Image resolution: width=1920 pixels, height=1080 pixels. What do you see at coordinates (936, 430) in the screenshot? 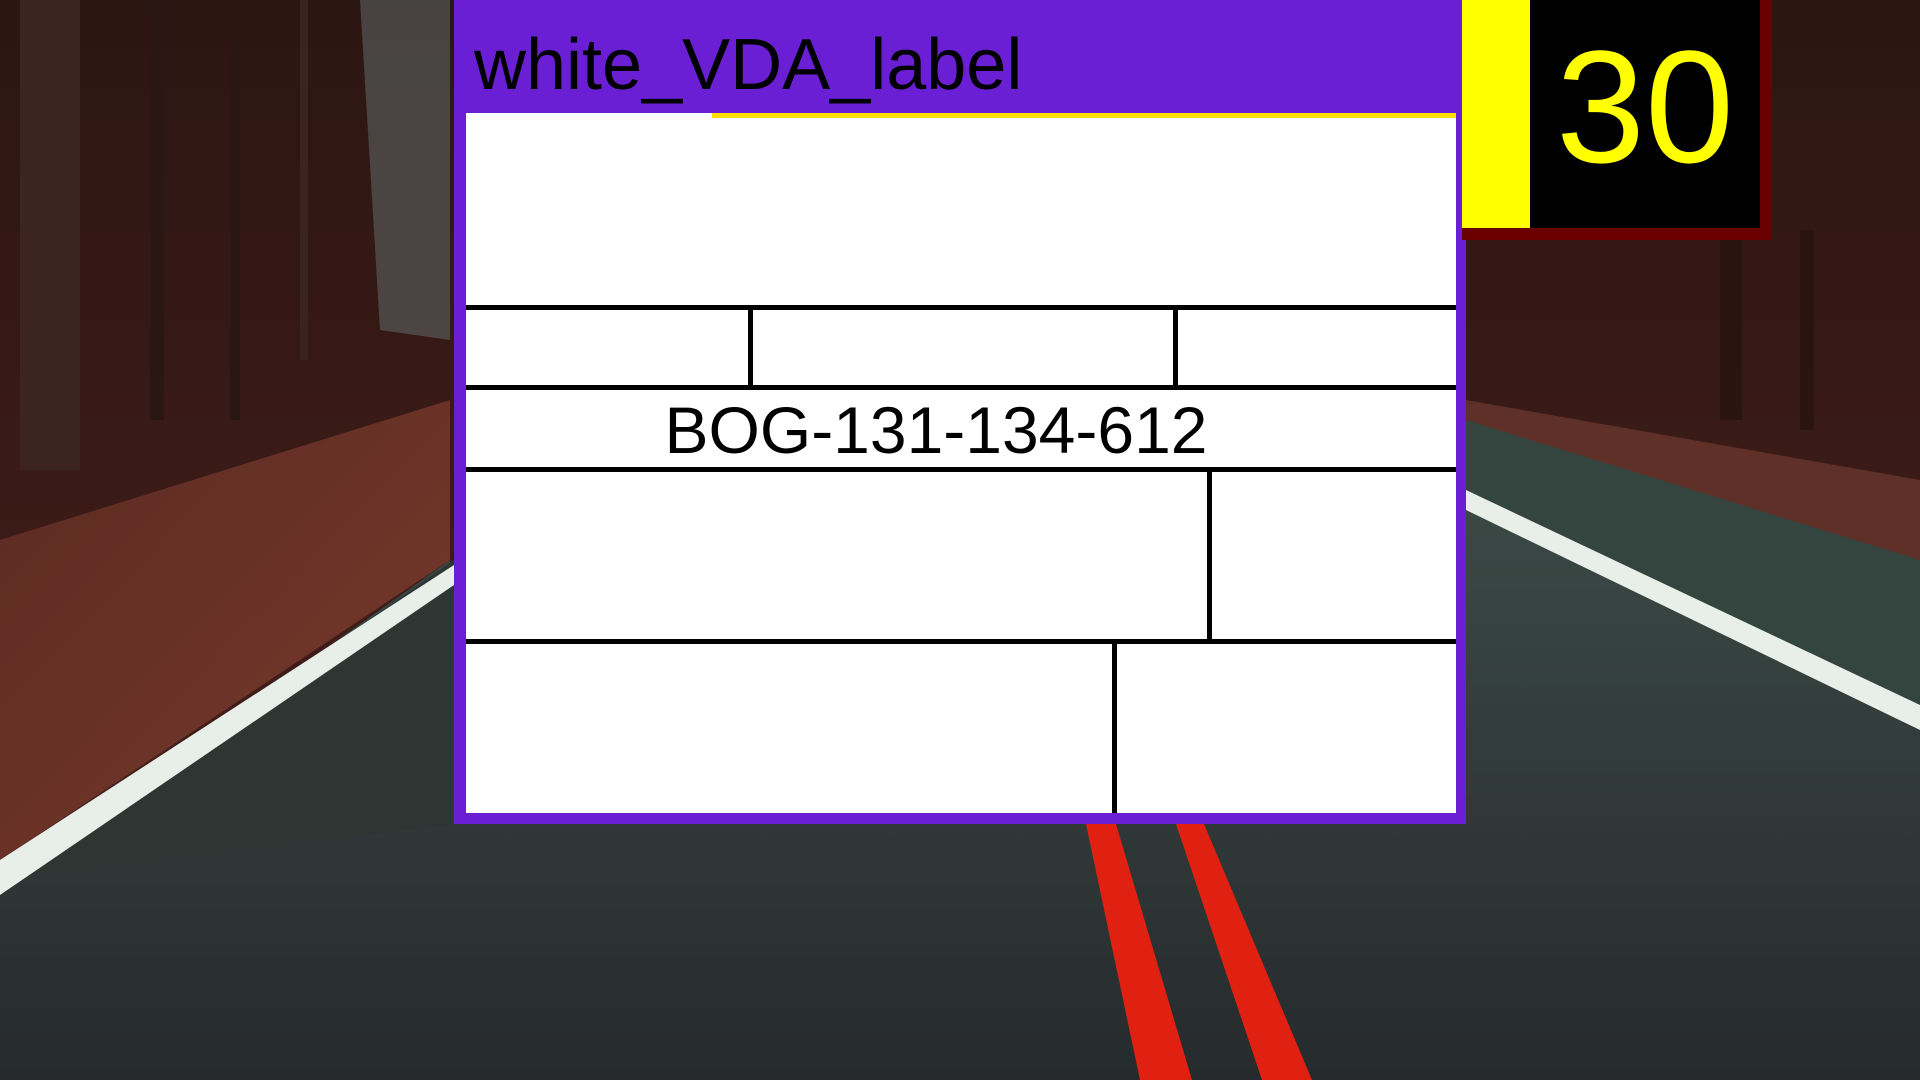
I see `label-code: BOG-131-134-612` at bounding box center [936, 430].